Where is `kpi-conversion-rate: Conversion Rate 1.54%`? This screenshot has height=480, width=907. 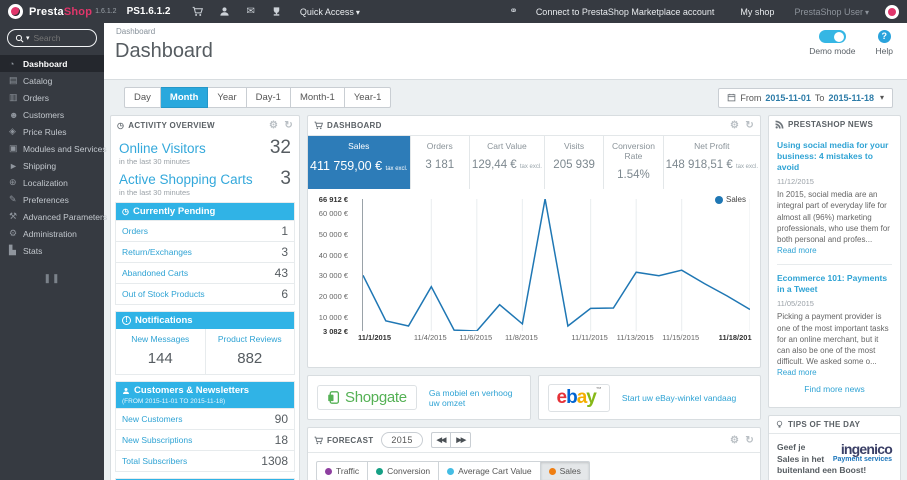
kpi-conversion-rate: Conversion Rate 1.54% is located at coordinates (634, 162).